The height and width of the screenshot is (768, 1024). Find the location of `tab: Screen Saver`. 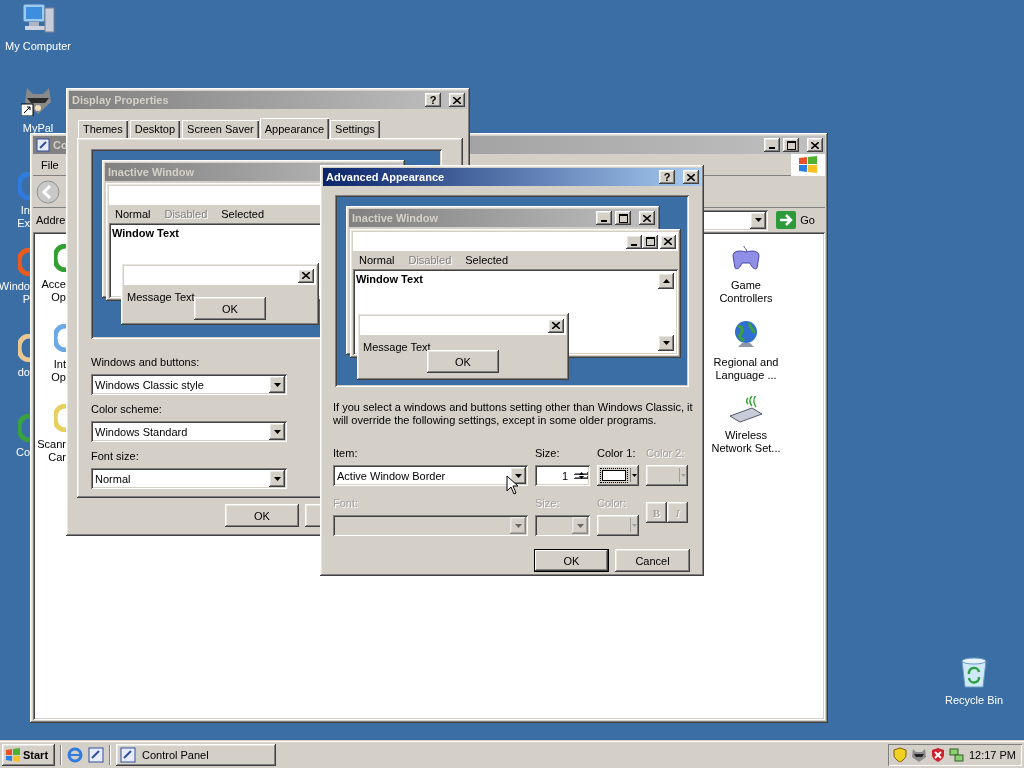

tab: Screen Saver is located at coordinates (220, 129).